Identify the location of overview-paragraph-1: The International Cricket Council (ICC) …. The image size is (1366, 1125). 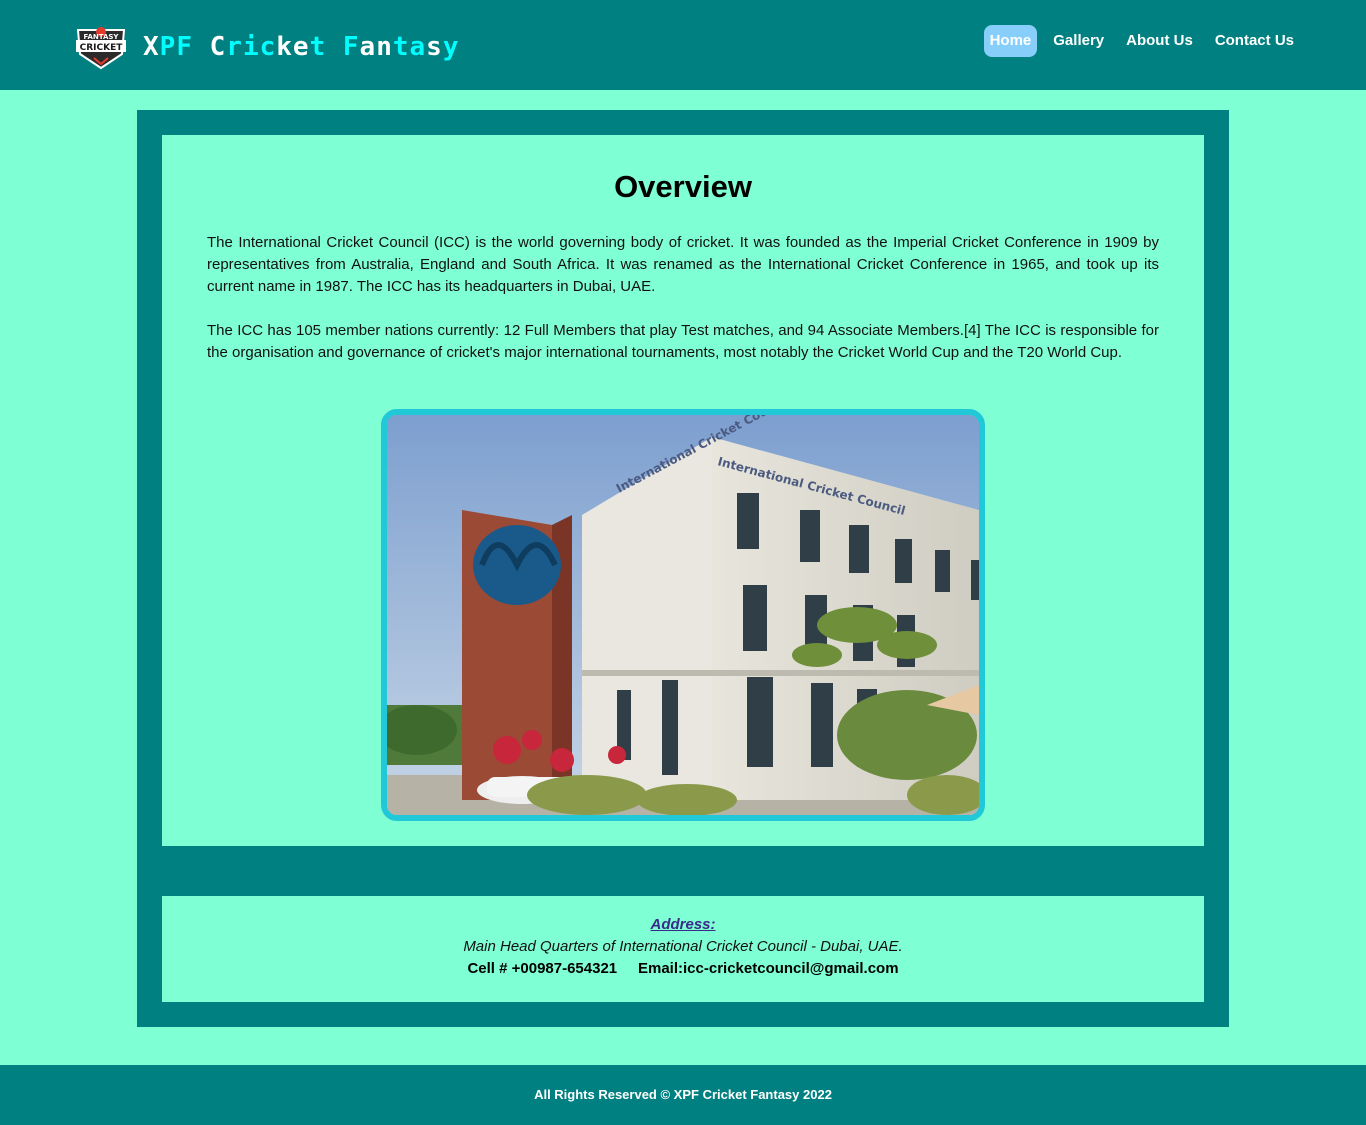
(683, 264).